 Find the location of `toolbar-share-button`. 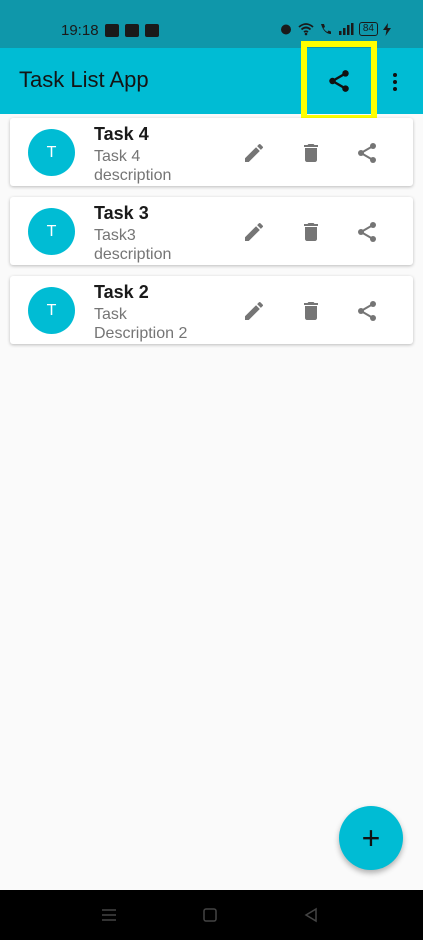

toolbar-share-button is located at coordinates (339, 81).